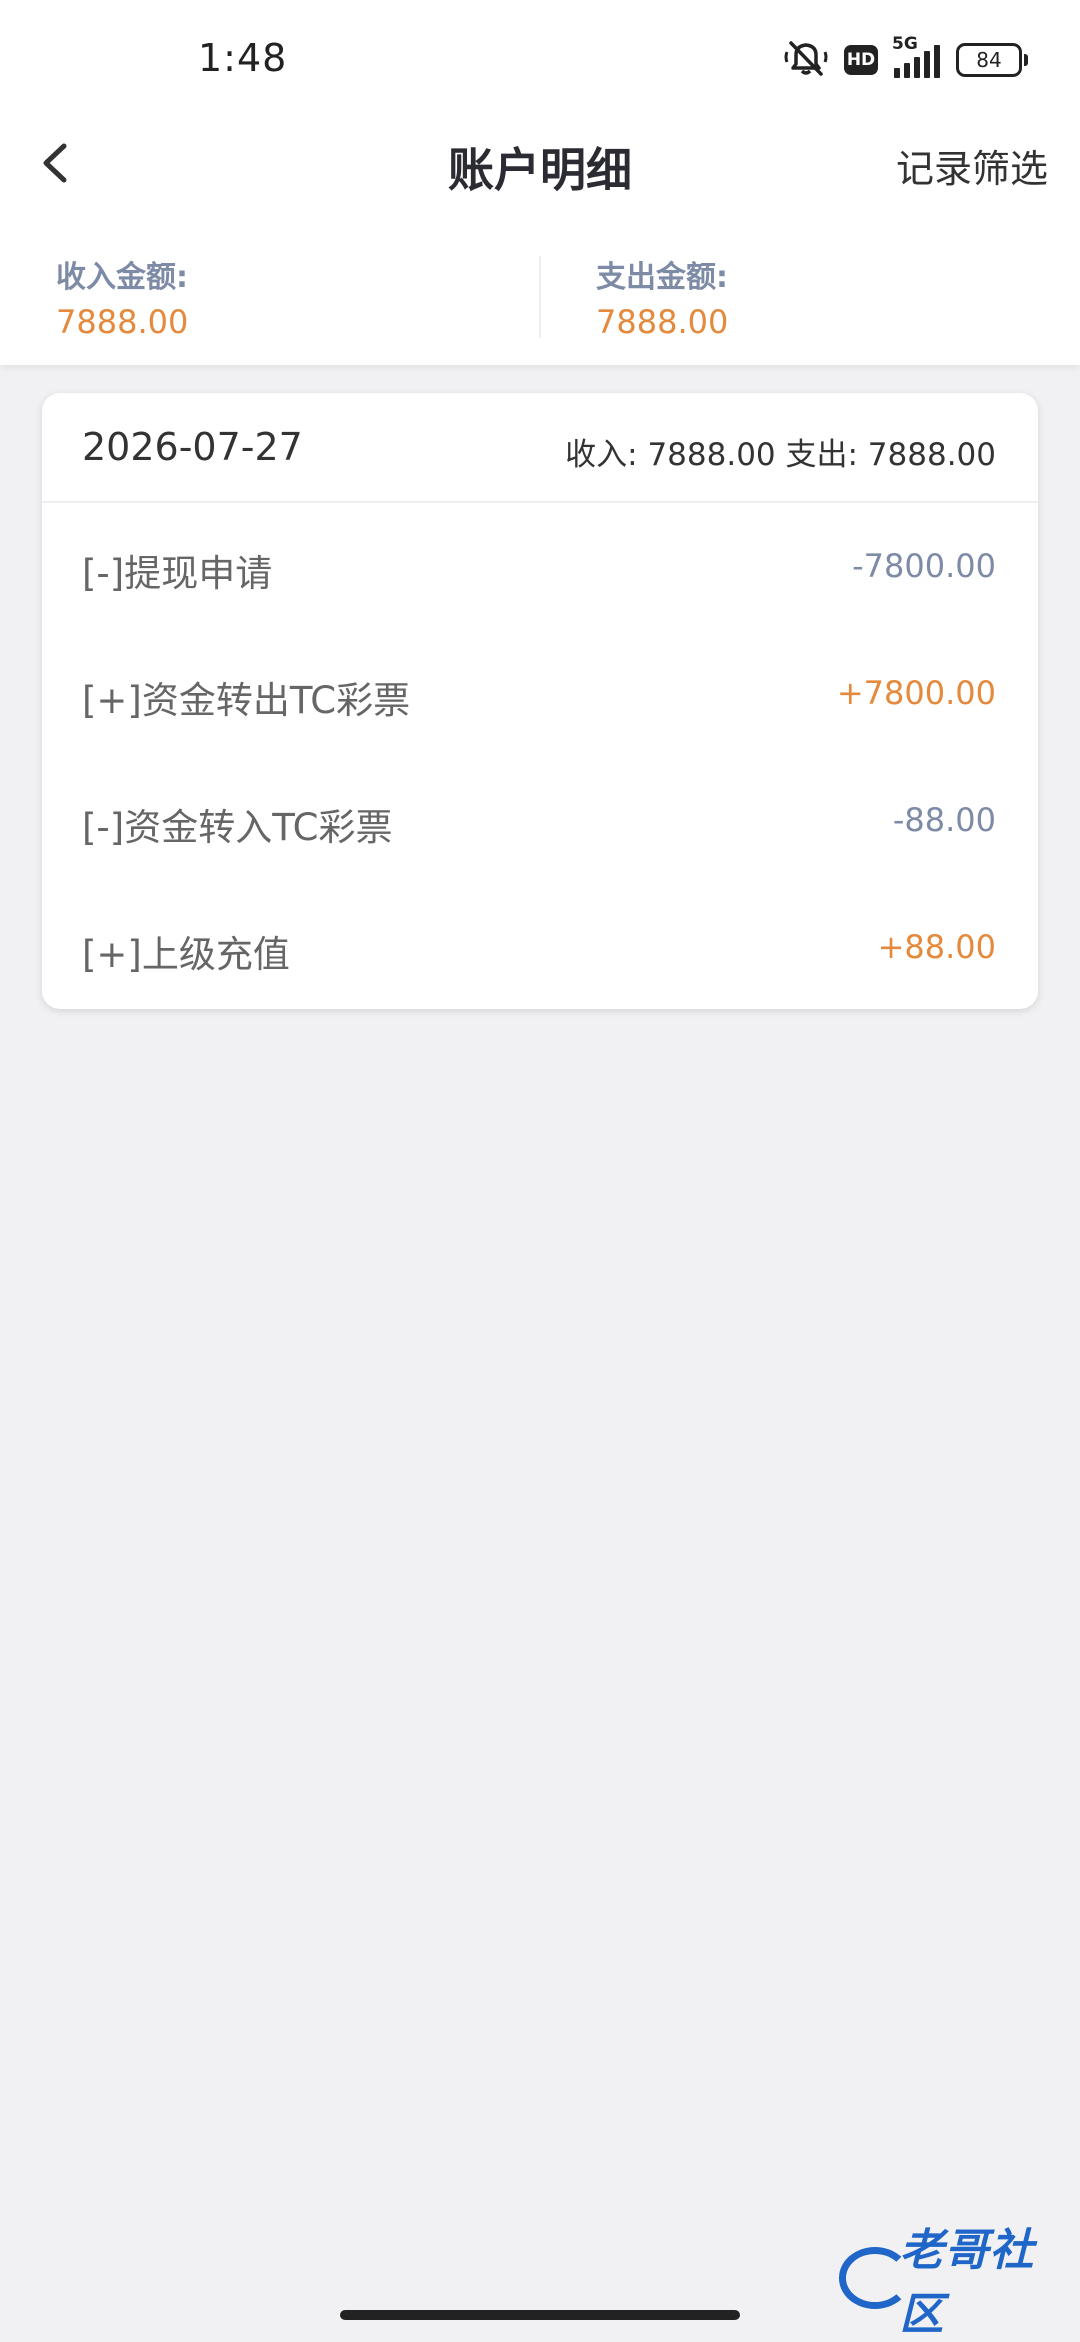  What do you see at coordinates (916, 56) in the screenshot?
I see `signal-5g-icon: 5G` at bounding box center [916, 56].